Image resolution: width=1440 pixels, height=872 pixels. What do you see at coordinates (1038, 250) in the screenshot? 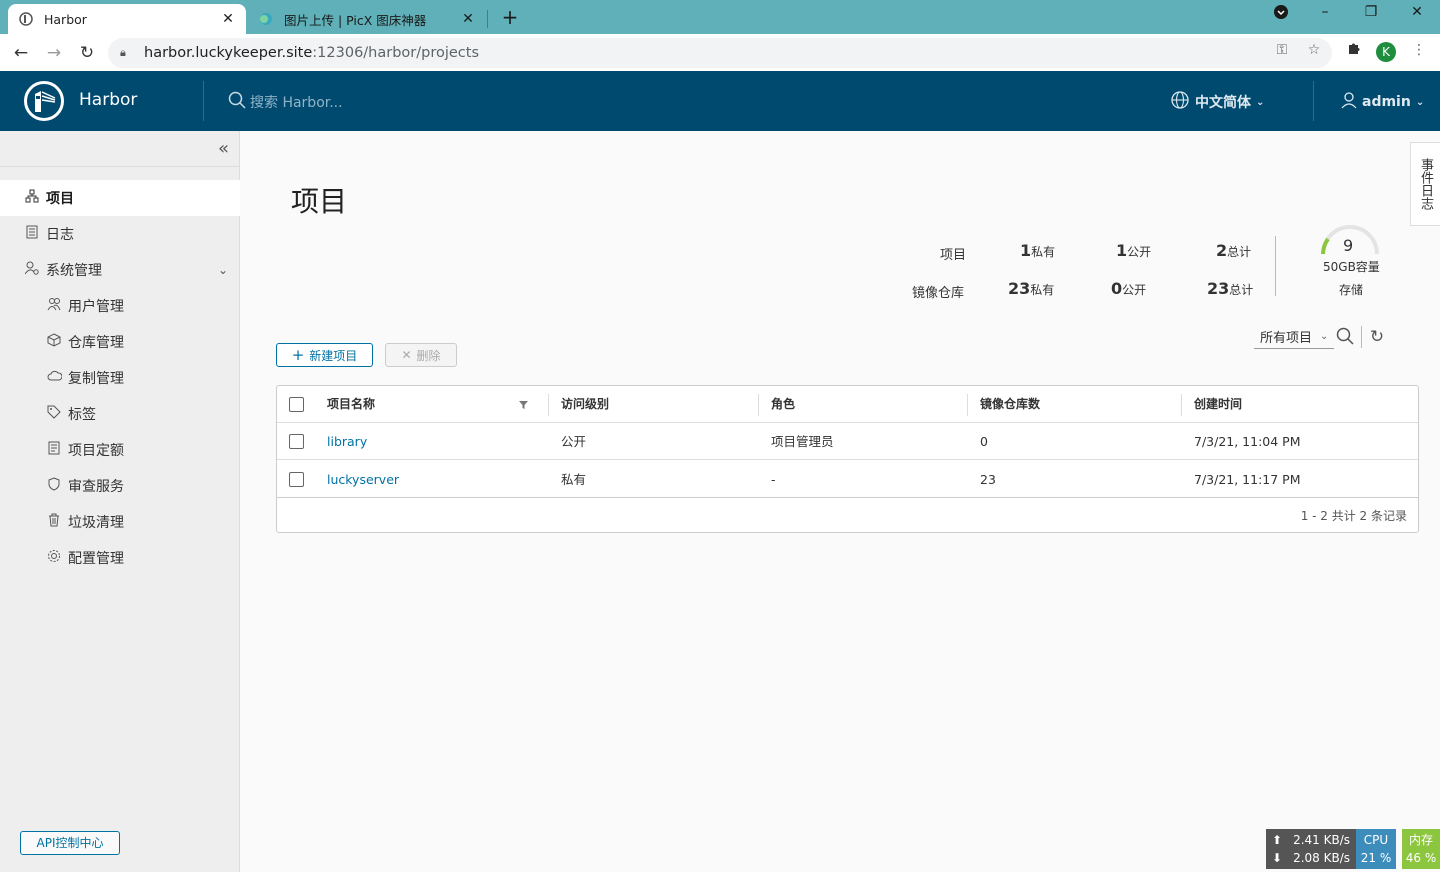
I see `stat-projects-private: 1私有` at bounding box center [1038, 250].